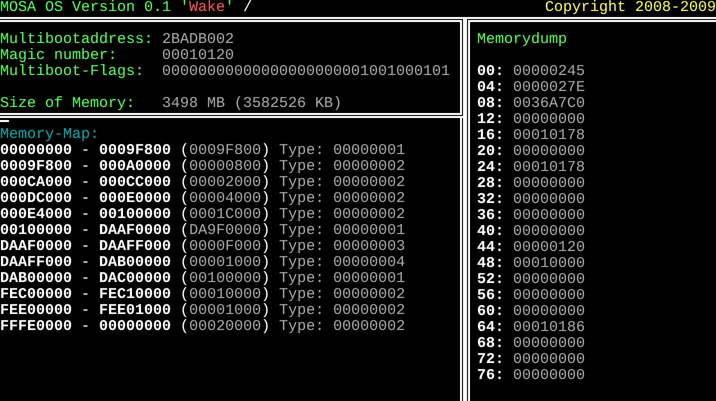  I want to click on dump-offset: 64:, so click(490, 328).